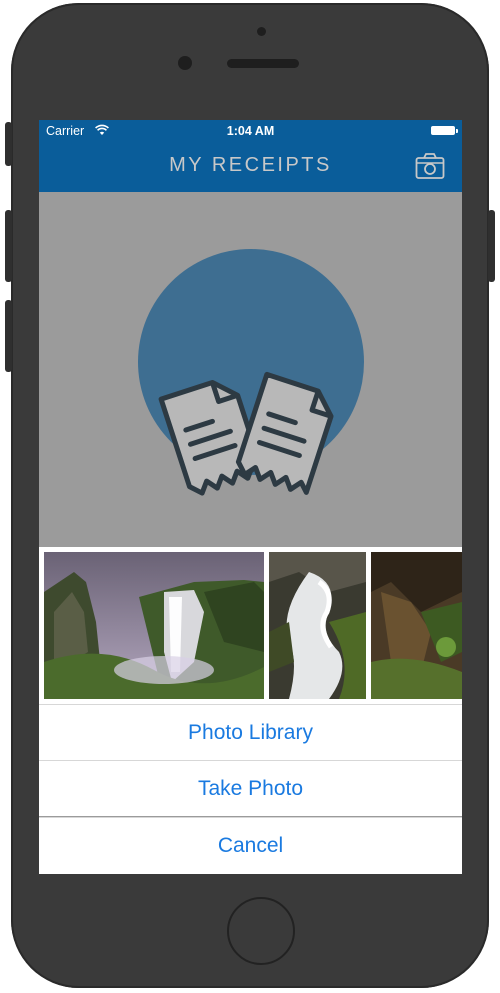 The height and width of the screenshot is (993, 500). What do you see at coordinates (491, 246) in the screenshot?
I see `power-button` at bounding box center [491, 246].